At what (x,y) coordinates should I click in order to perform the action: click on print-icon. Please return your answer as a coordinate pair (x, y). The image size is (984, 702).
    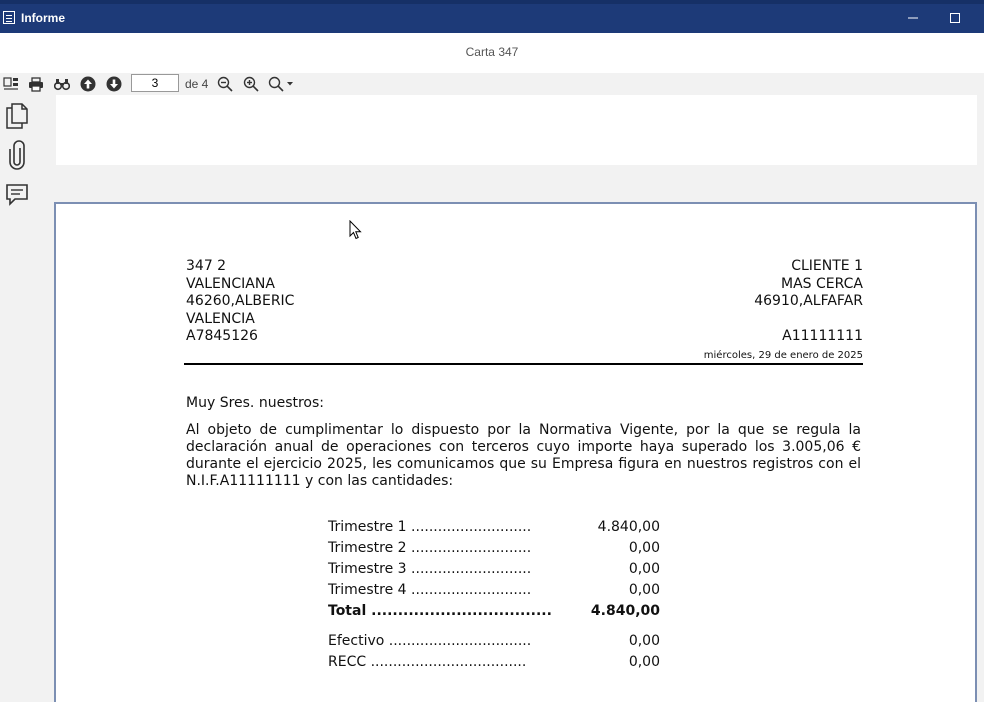
    Looking at the image, I should click on (36, 84).